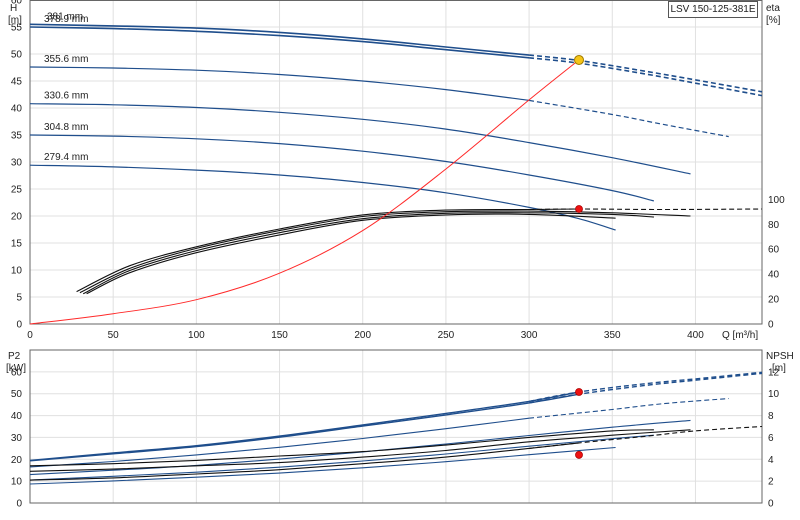 Image resolution: width=800 pixels, height=520 pixels. I want to click on efficiency-curve-extension, so click(646, 209).